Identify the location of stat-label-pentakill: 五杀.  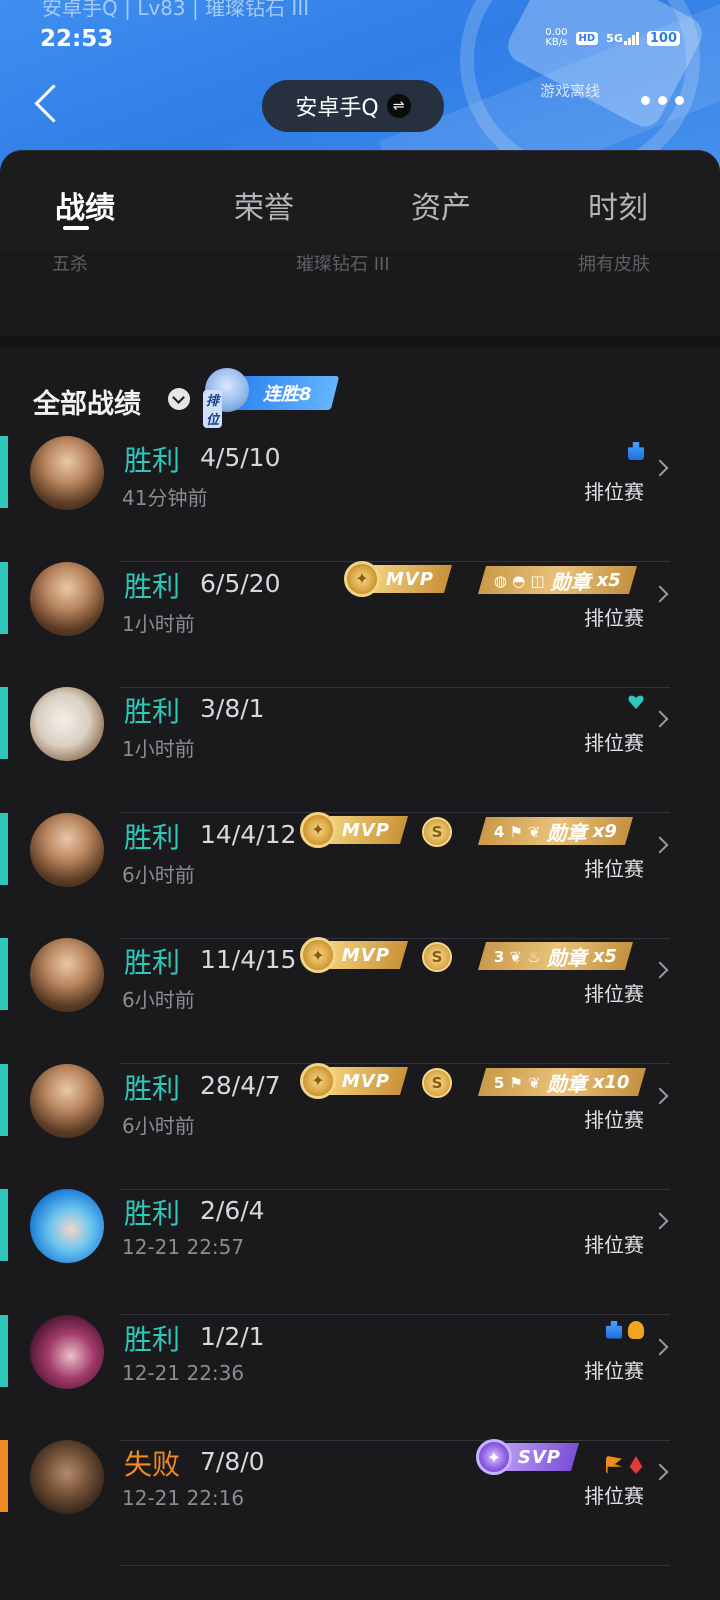
(70, 264).